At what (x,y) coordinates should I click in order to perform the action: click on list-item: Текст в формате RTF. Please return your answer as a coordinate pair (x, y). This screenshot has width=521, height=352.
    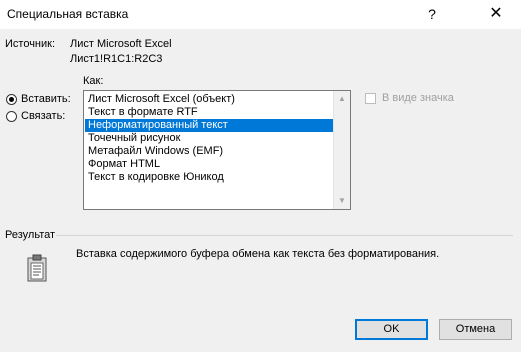
    Looking at the image, I should click on (210, 112).